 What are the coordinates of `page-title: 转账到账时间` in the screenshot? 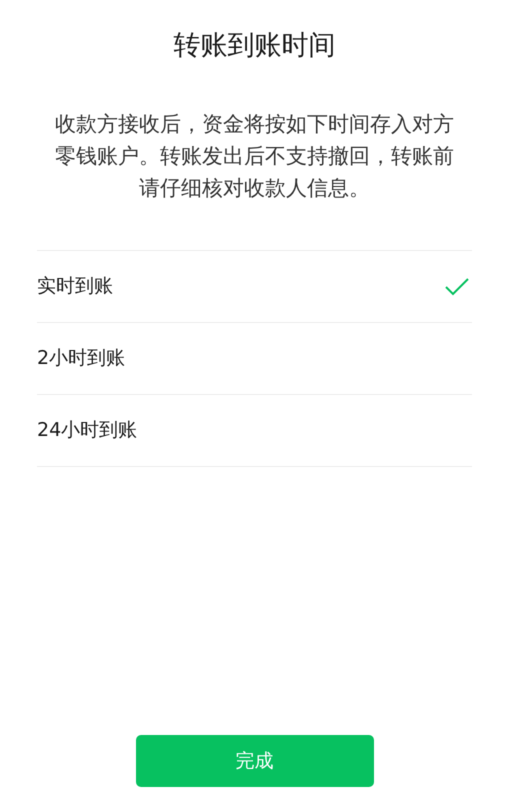 It's located at (255, 46).